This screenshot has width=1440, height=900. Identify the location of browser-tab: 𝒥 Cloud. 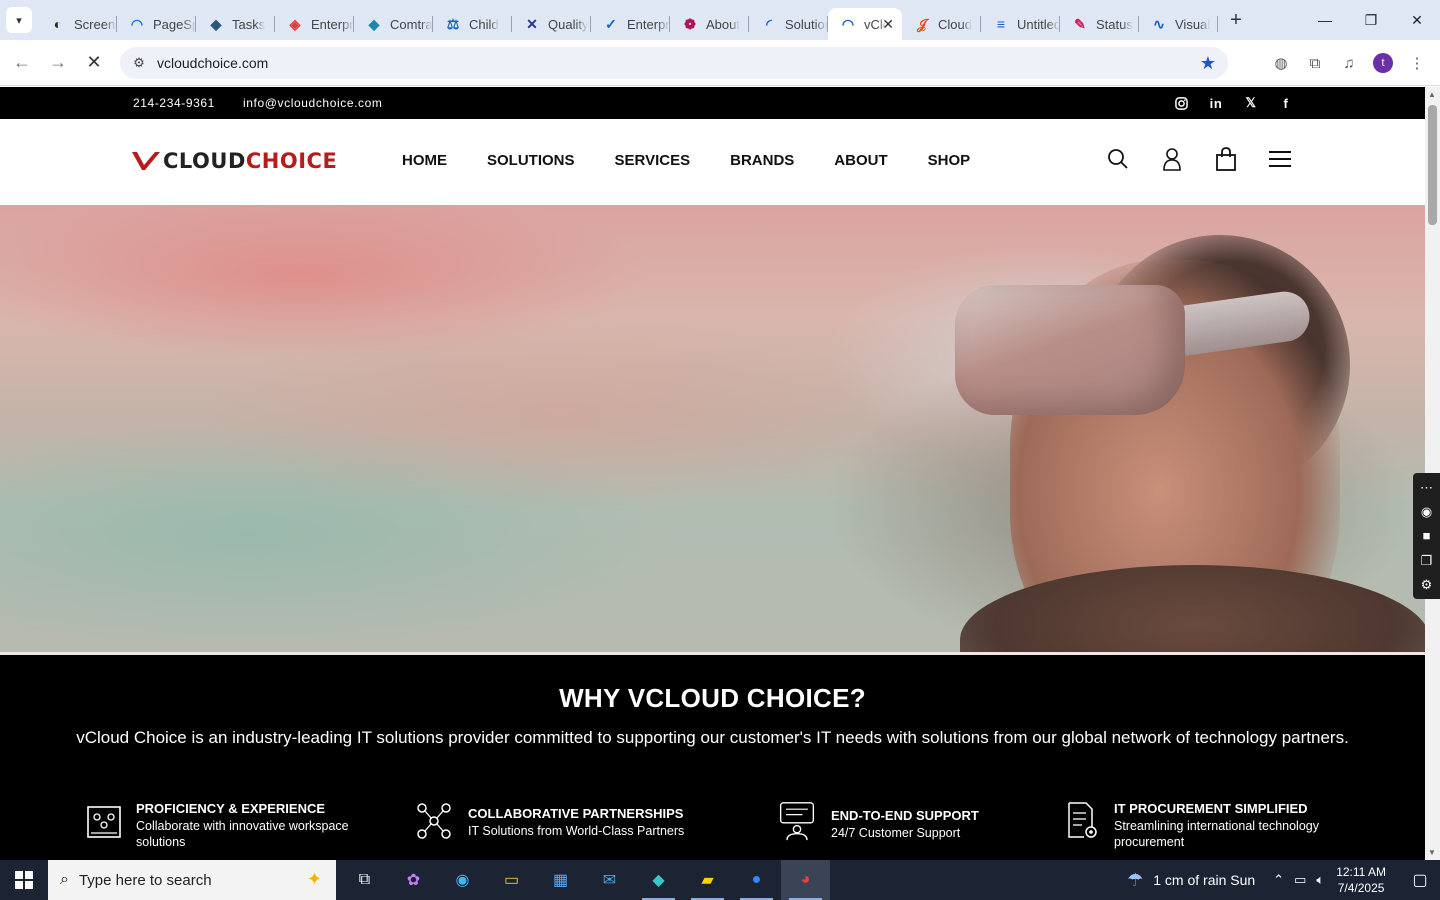
(941, 24).